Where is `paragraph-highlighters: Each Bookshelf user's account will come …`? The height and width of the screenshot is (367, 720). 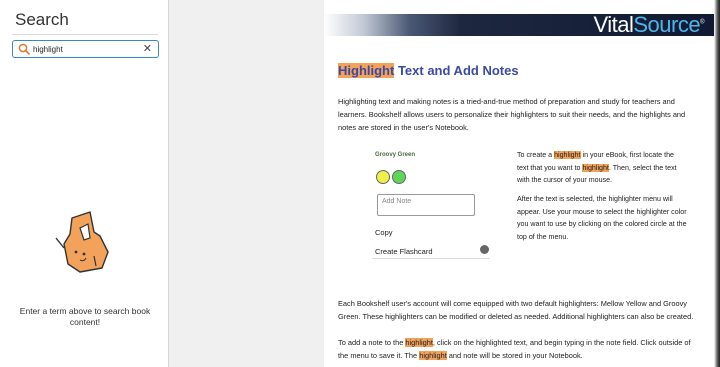
paragraph-highlighters: Each Bookshelf user's account will come … is located at coordinates (516, 310).